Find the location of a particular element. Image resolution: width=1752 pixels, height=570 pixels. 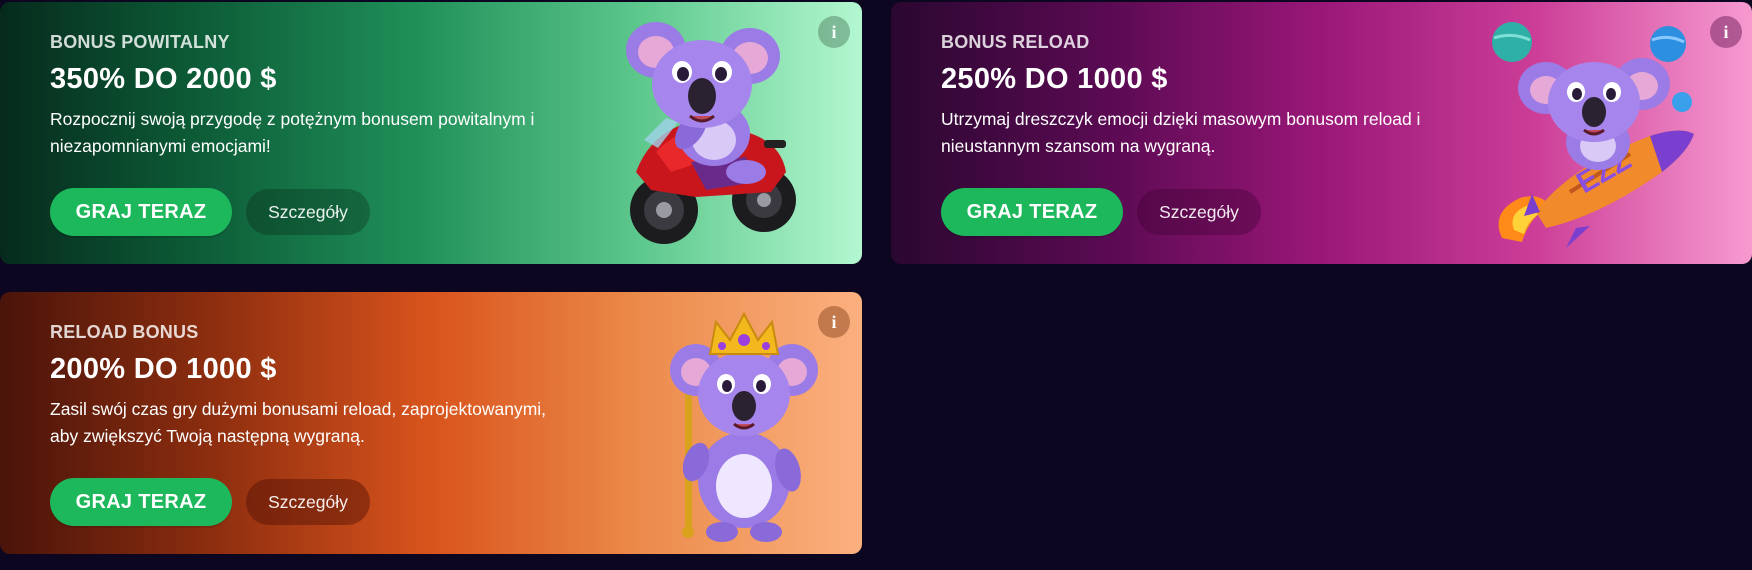

koala-king-illustration is located at coordinates (744, 426).